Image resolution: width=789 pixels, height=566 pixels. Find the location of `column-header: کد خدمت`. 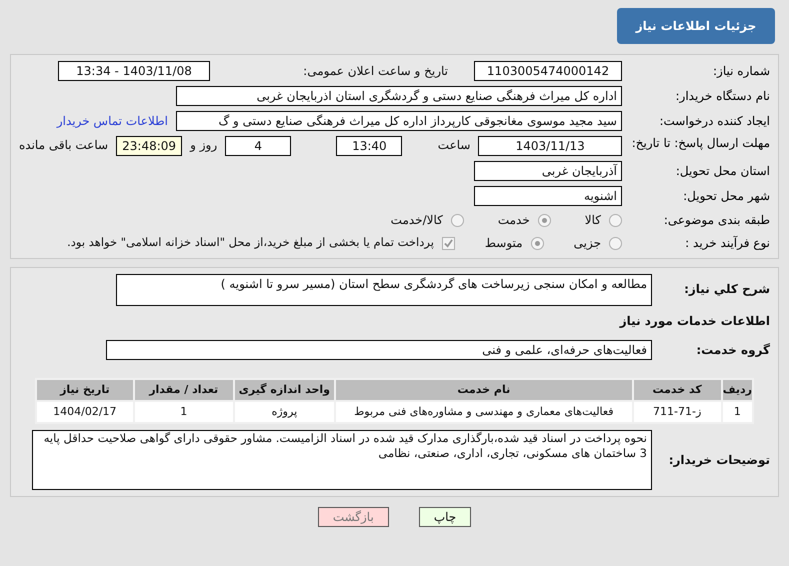

column-header: کد خدمت is located at coordinates (677, 390).